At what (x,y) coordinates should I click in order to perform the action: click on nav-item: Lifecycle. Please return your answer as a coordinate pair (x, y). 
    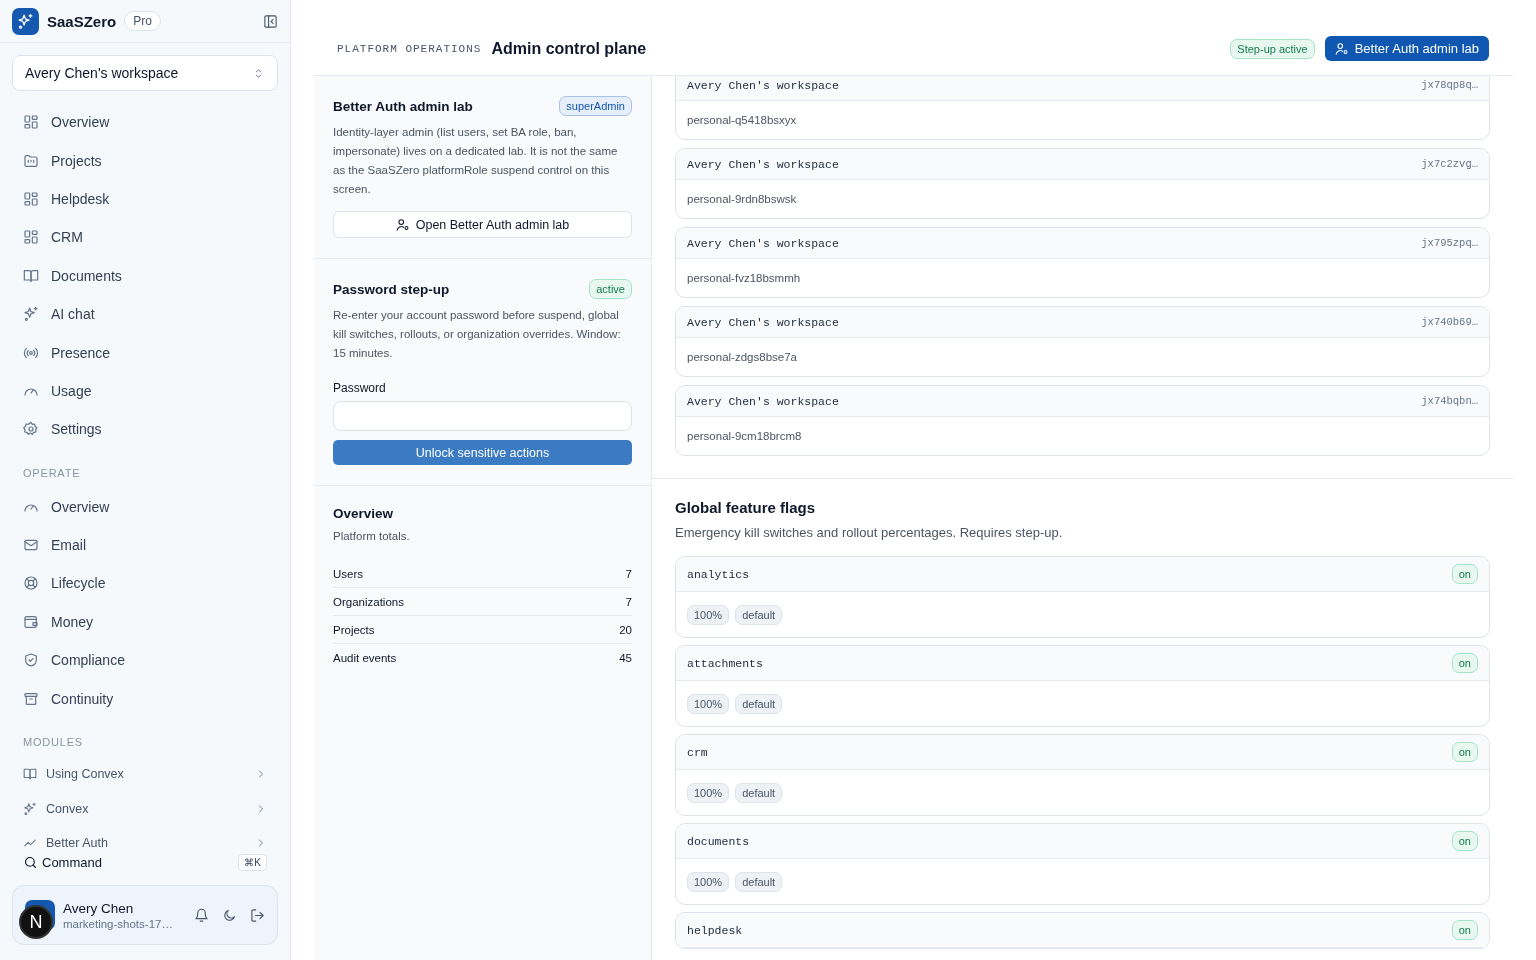
    Looking at the image, I should click on (145, 583).